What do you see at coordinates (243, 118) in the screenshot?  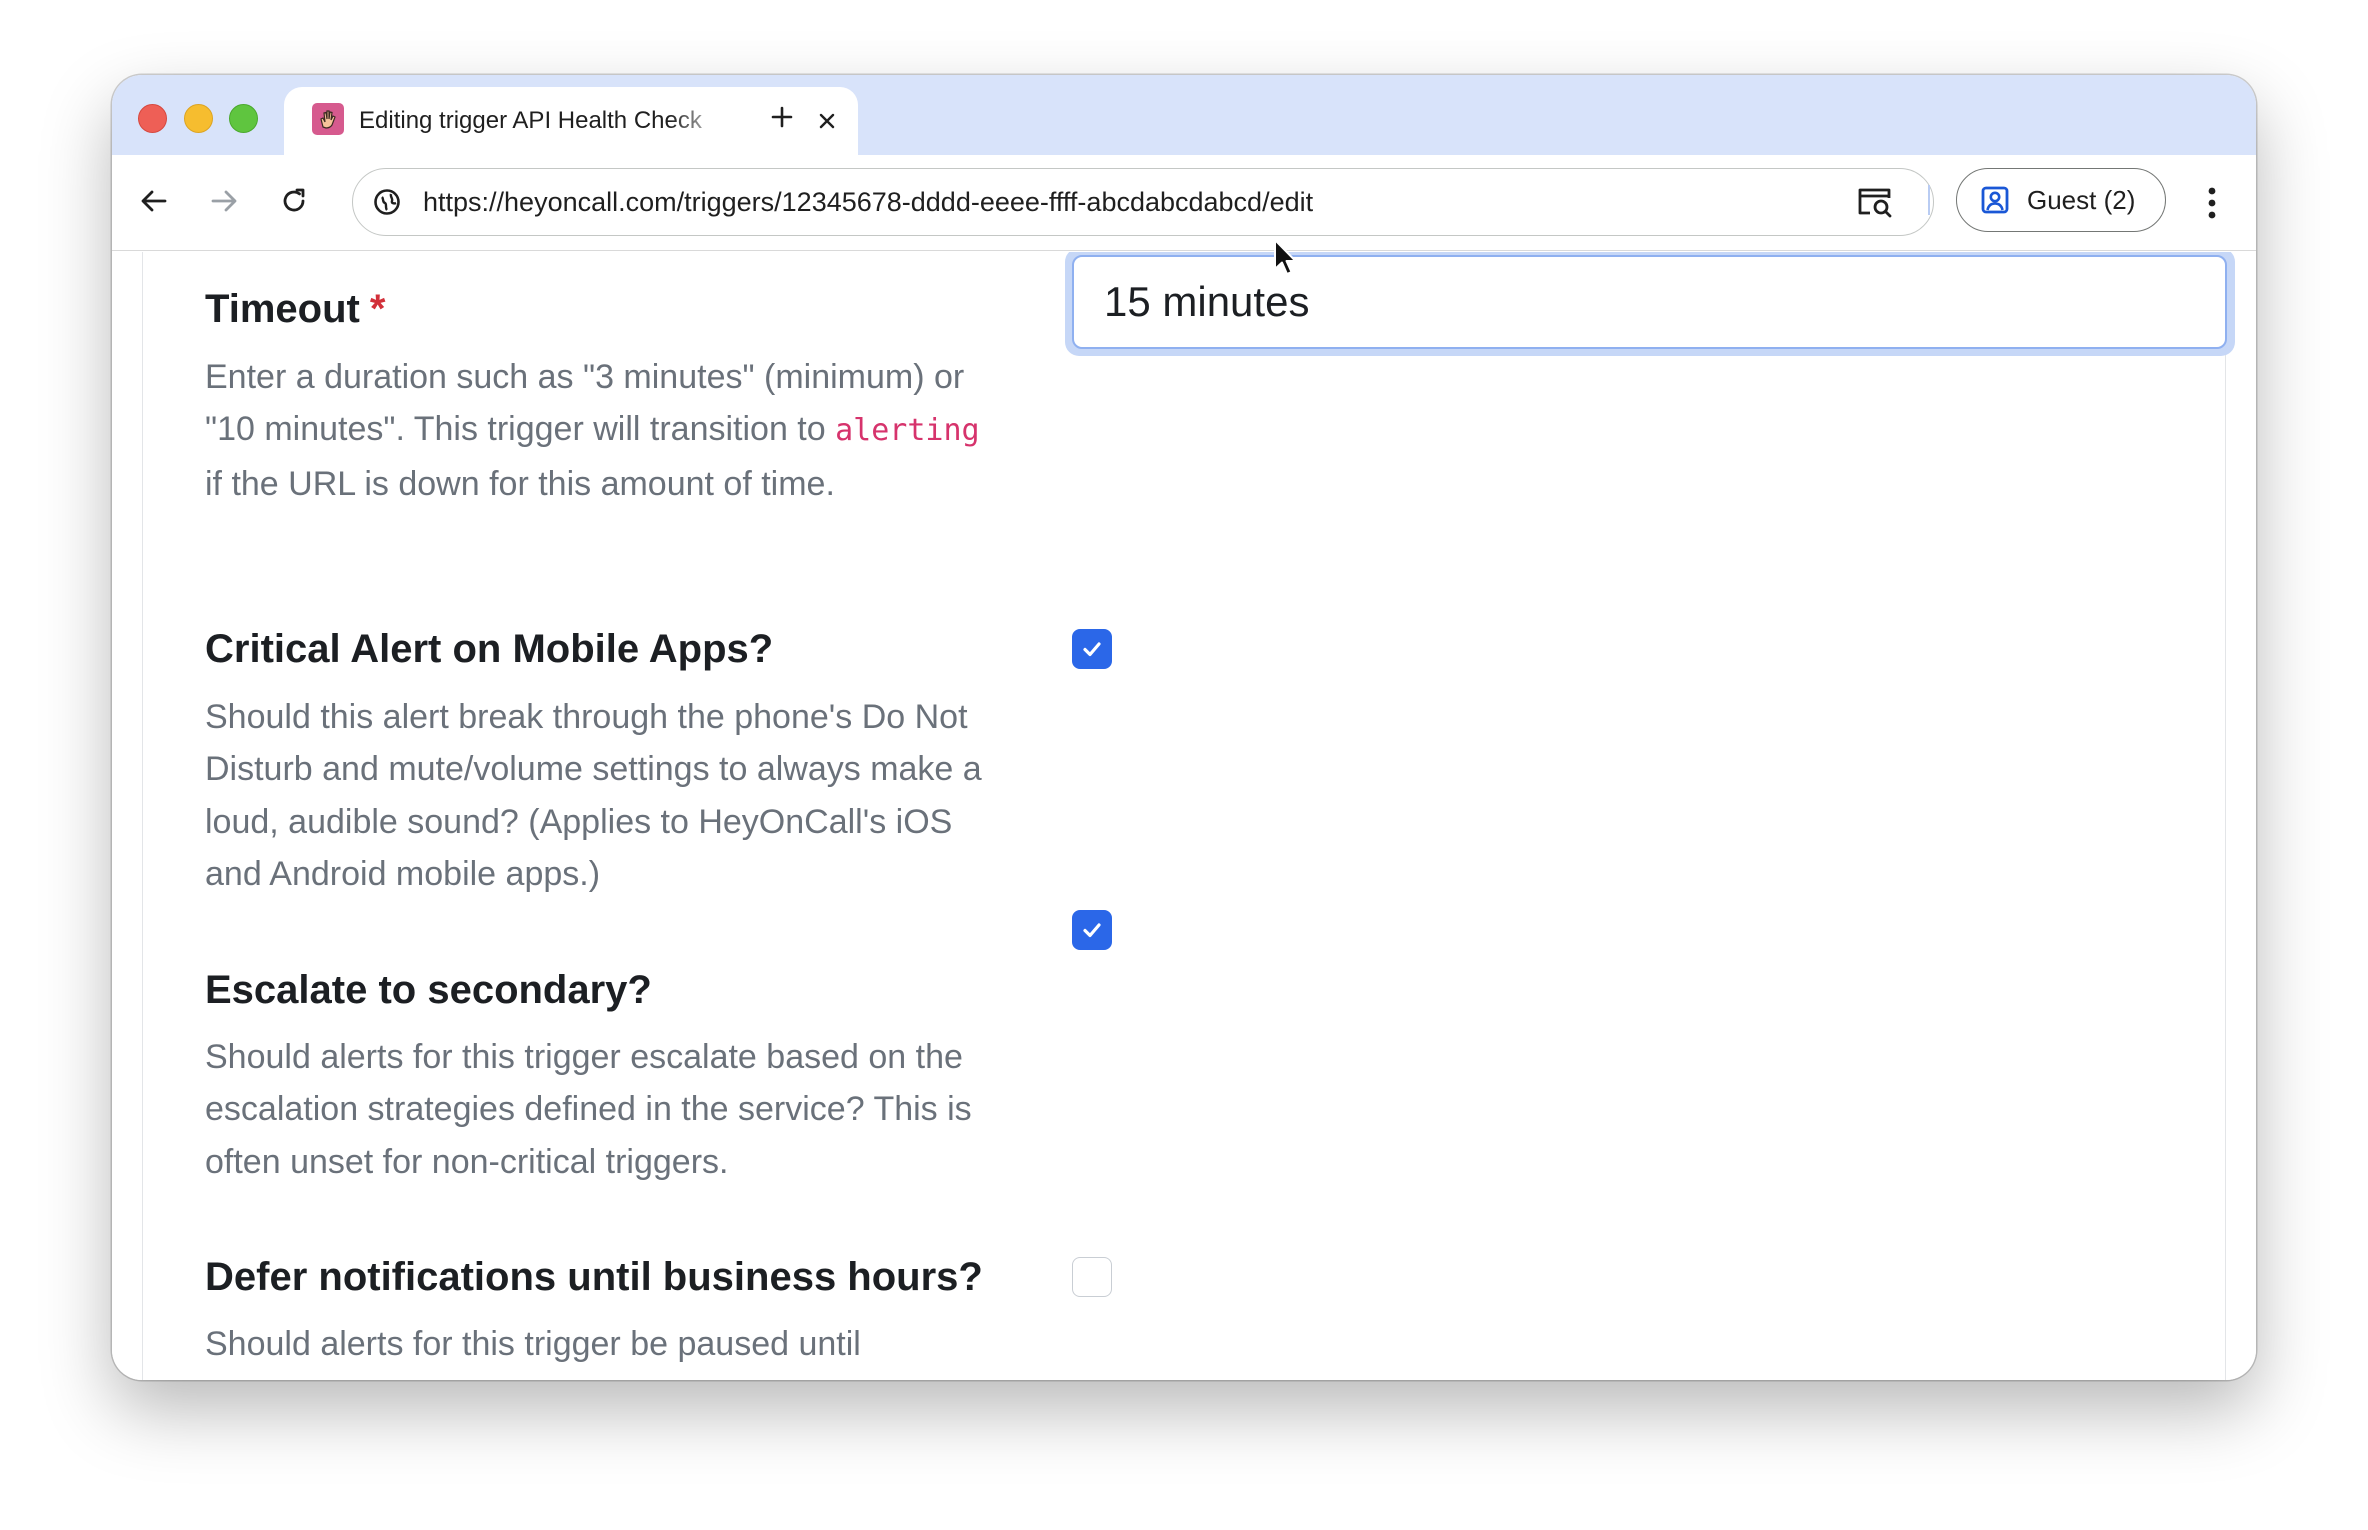 I see `maximize-window-button` at bounding box center [243, 118].